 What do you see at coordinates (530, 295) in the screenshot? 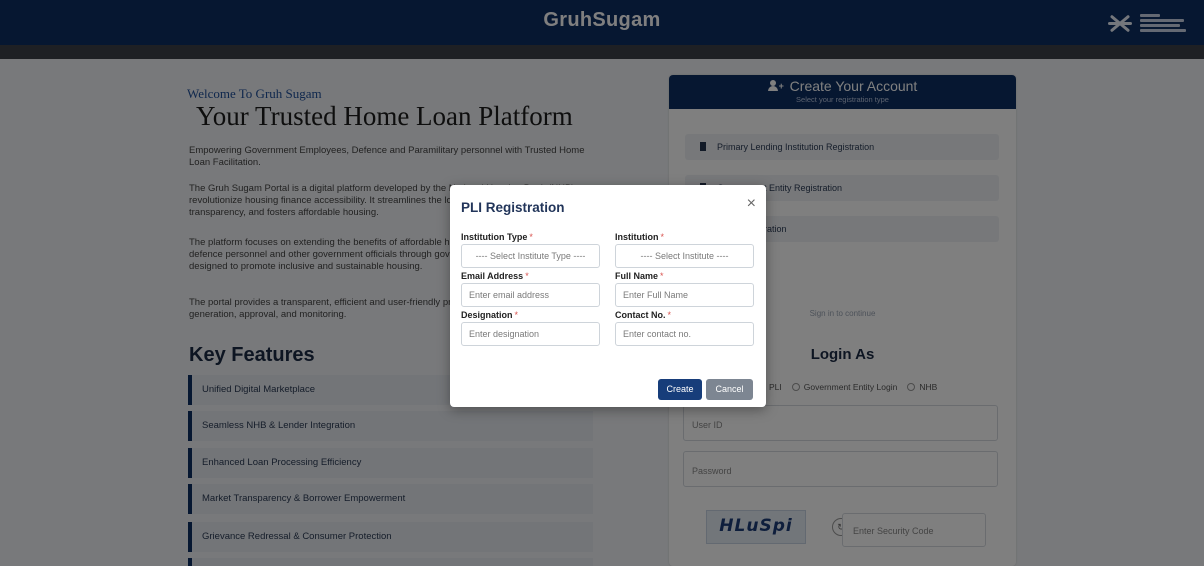
I see `email-field: Enter email address` at bounding box center [530, 295].